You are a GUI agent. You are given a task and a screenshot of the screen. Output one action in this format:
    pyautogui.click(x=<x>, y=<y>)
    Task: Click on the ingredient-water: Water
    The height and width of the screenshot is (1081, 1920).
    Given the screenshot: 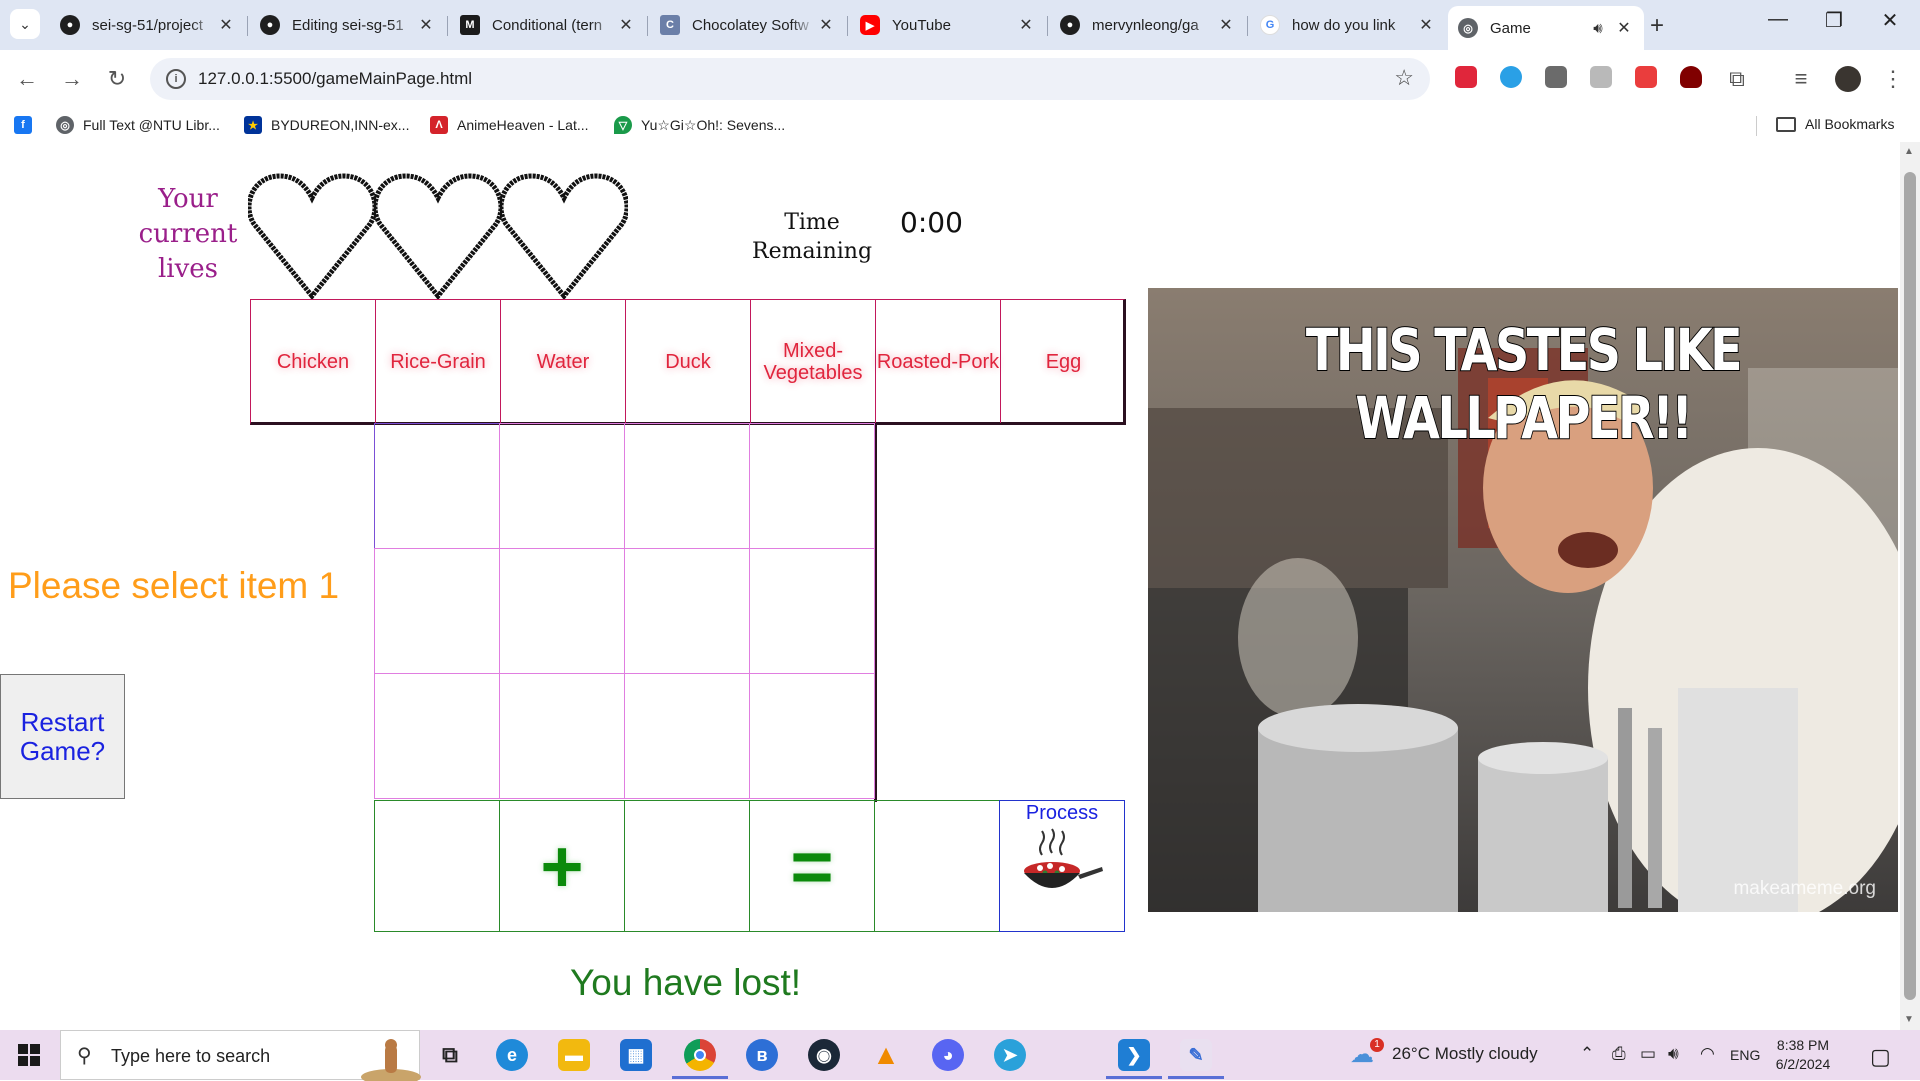 What is the action you would take?
    pyautogui.click(x=563, y=361)
    